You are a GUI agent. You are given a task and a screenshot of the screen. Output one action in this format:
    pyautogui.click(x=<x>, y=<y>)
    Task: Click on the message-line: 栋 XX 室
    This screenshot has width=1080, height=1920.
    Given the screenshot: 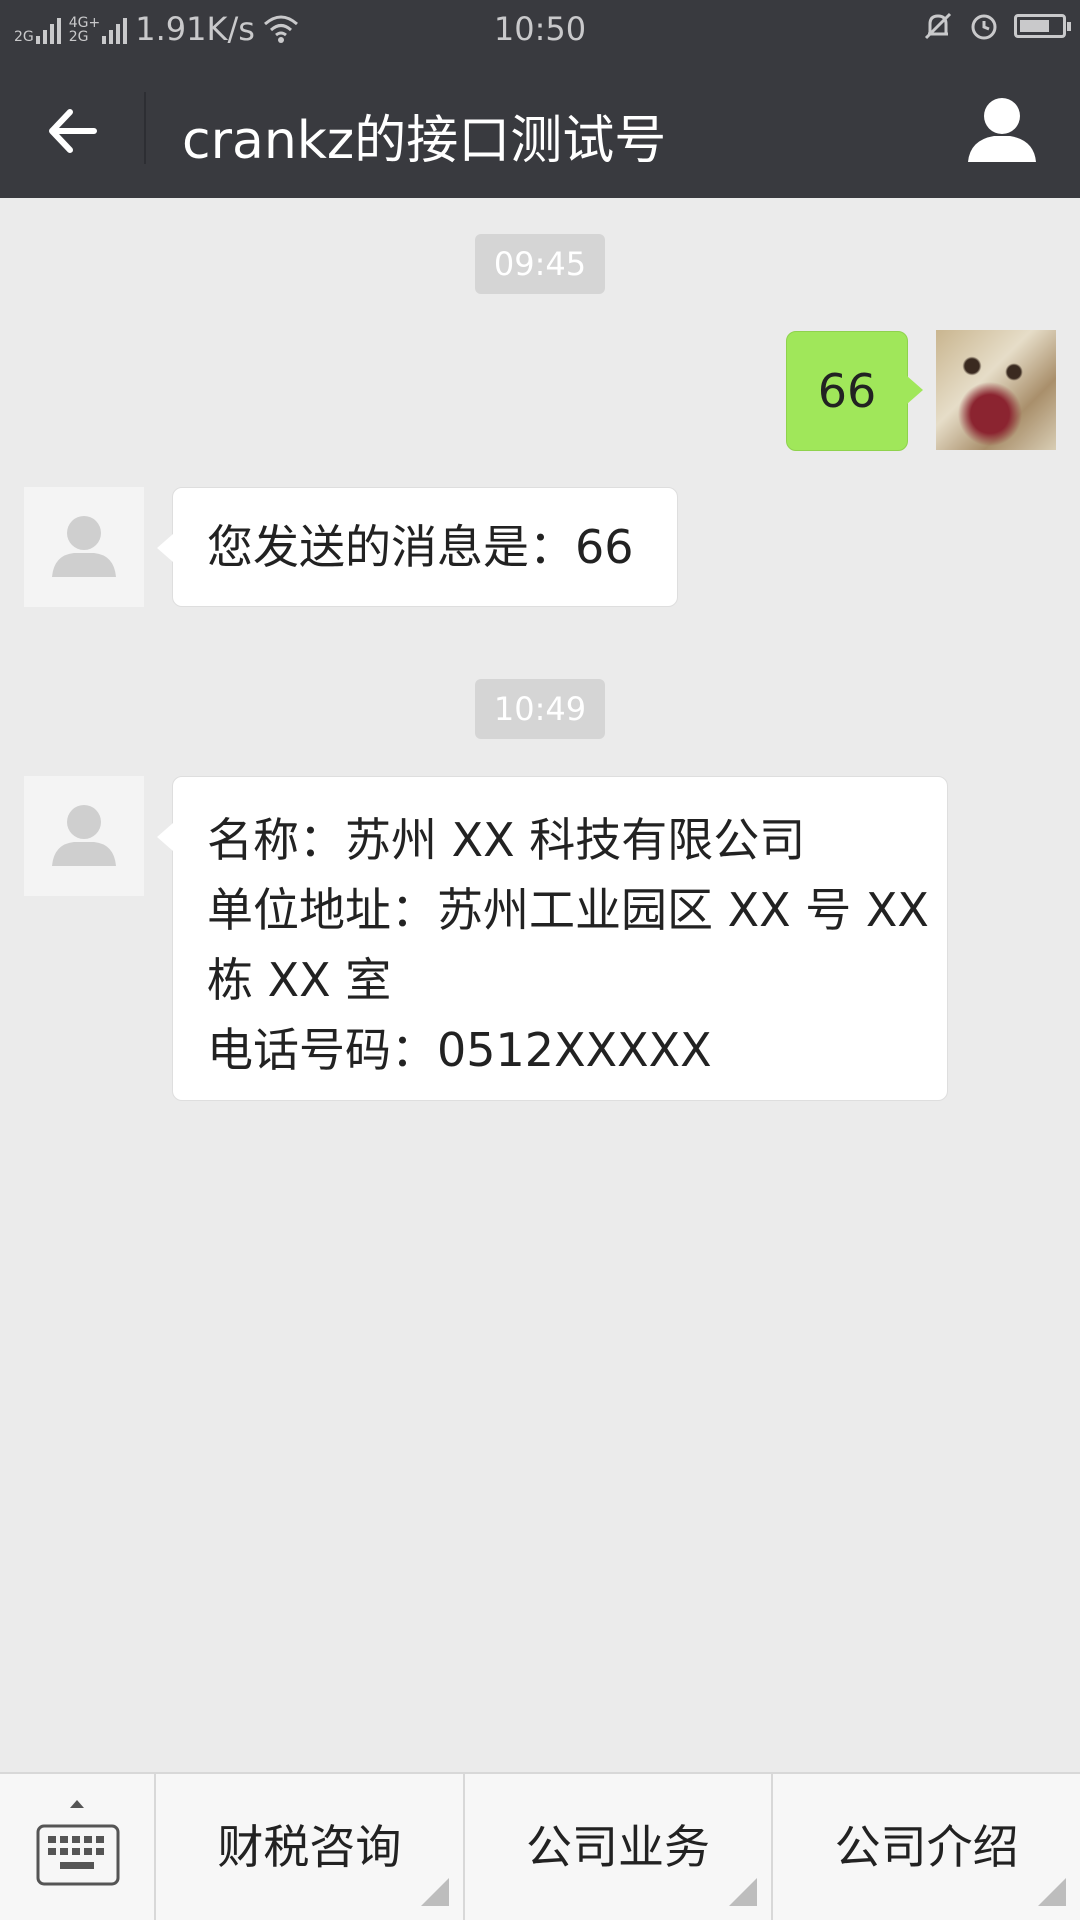 What is the action you would take?
    pyautogui.click(x=299, y=980)
    